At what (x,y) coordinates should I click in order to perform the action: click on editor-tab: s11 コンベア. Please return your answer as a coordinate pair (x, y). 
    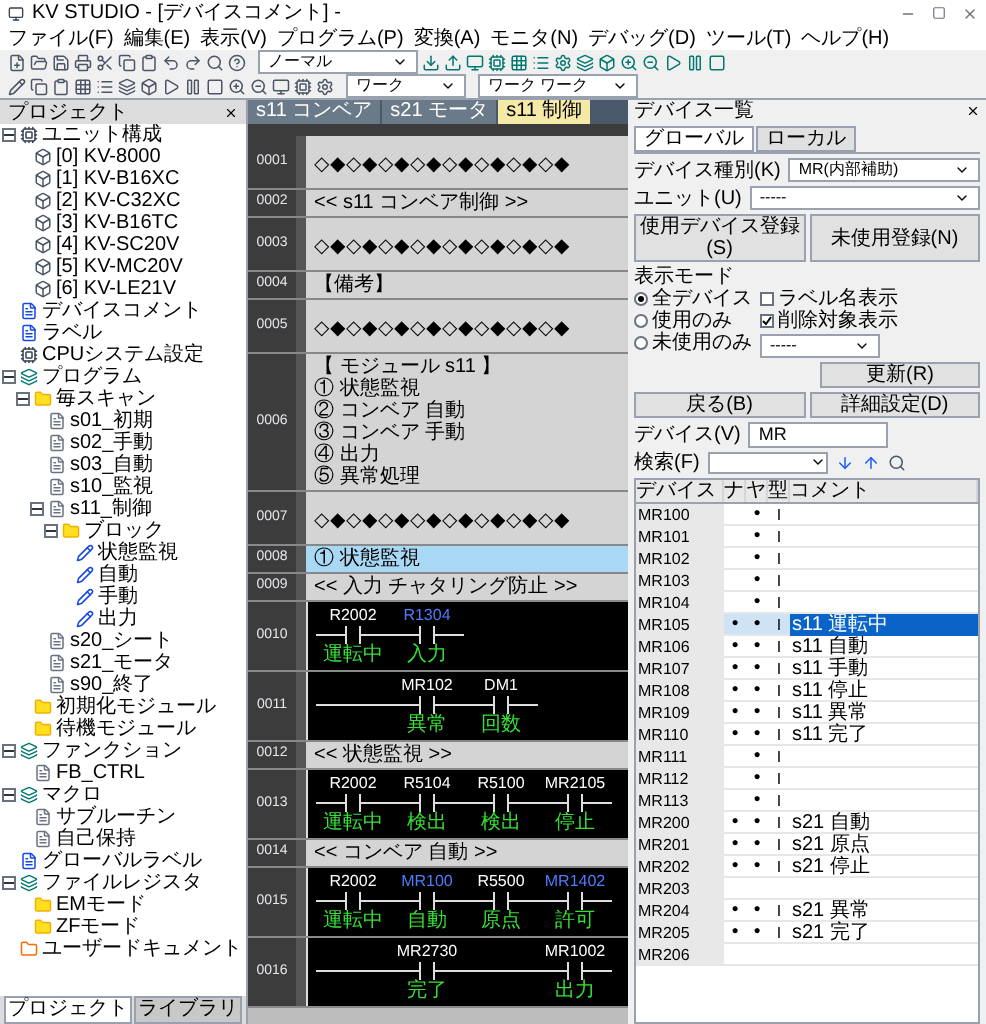
    Looking at the image, I should click on (314, 112).